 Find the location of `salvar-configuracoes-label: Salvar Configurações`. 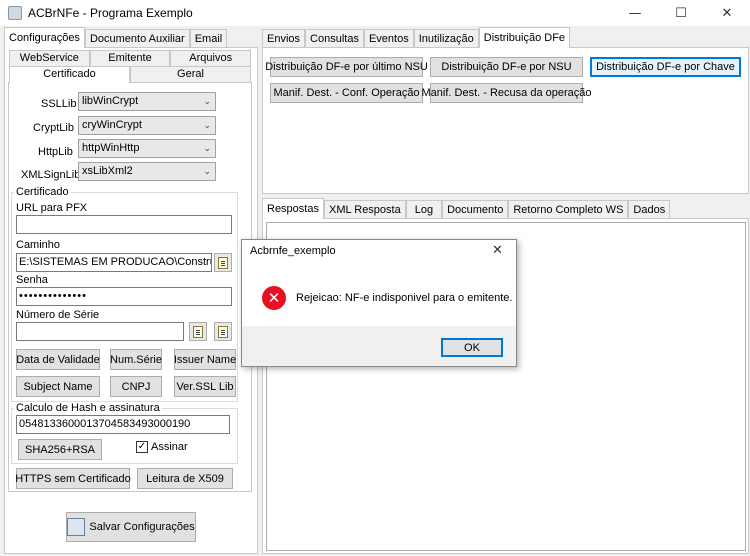

salvar-configuracoes-label: Salvar Configurações is located at coordinates (142, 527).